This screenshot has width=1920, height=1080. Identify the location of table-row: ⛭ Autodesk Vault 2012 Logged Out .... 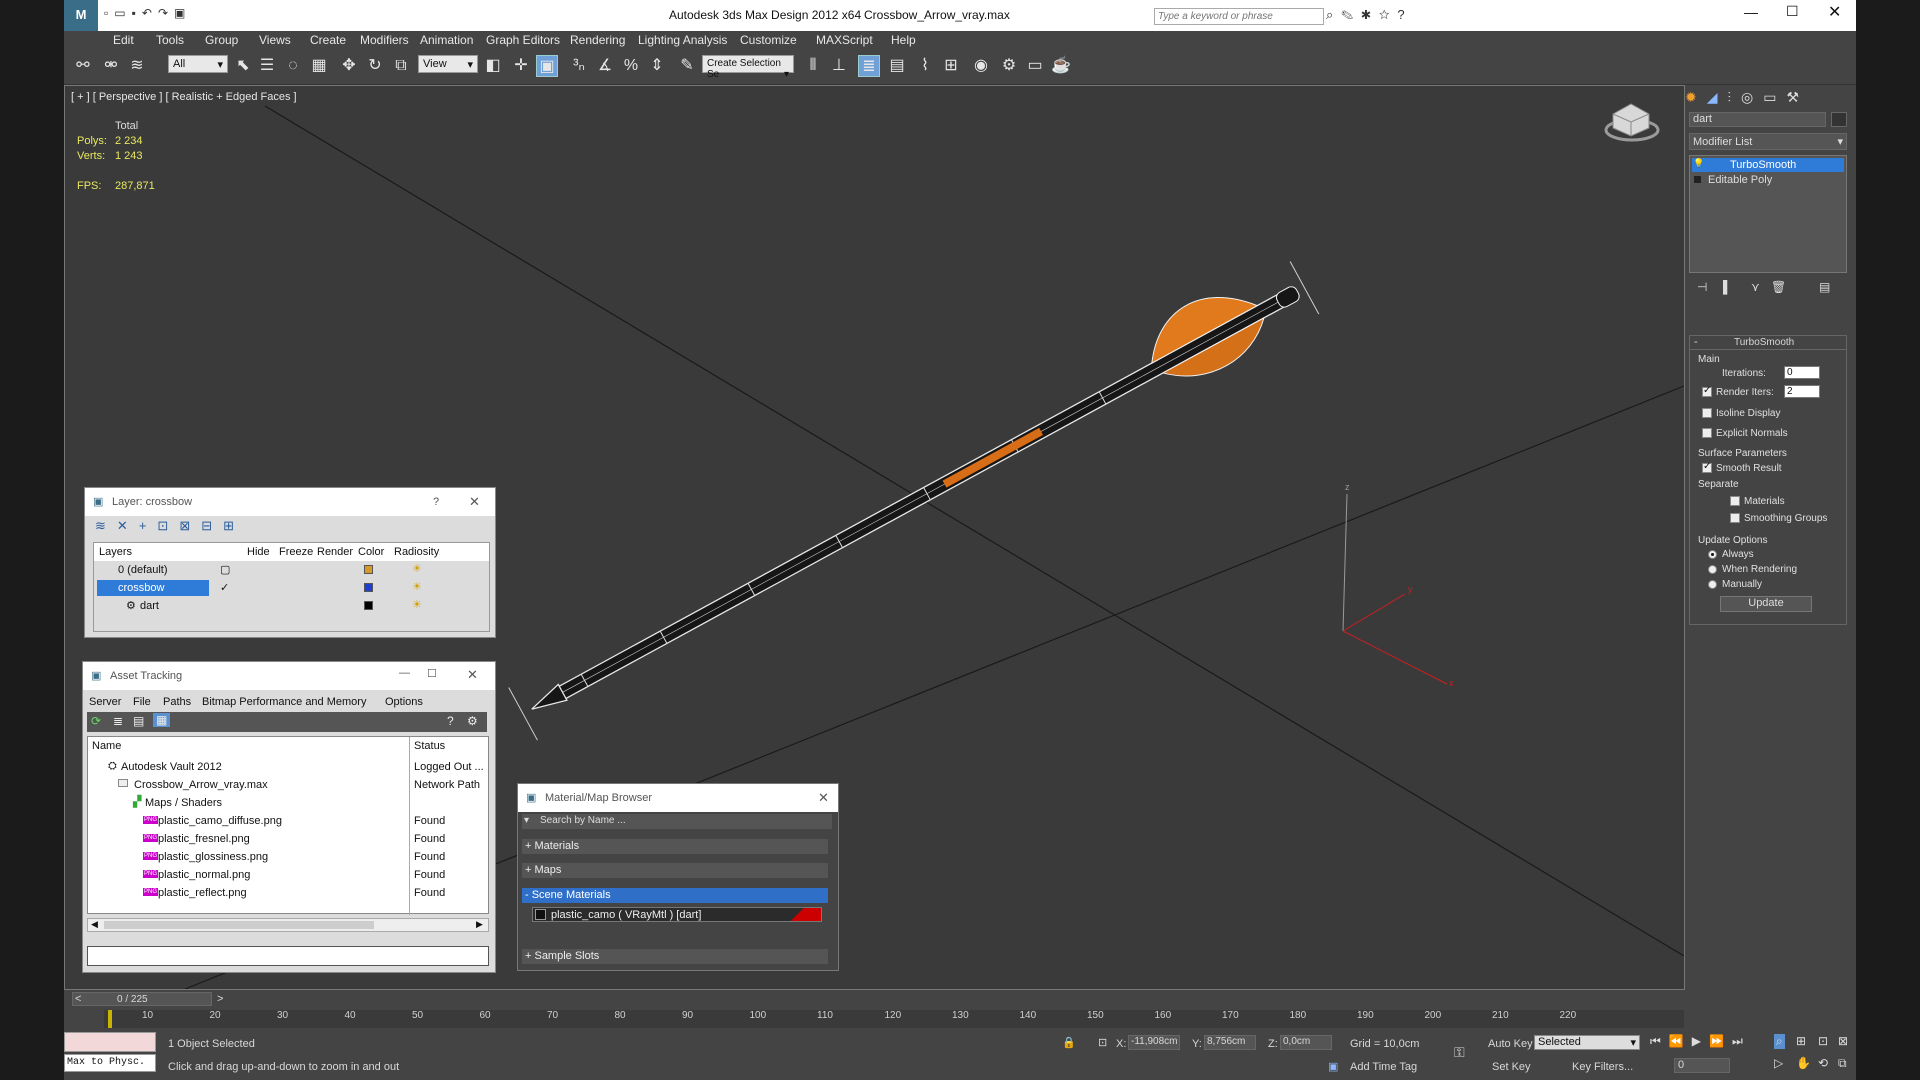
(288, 768).